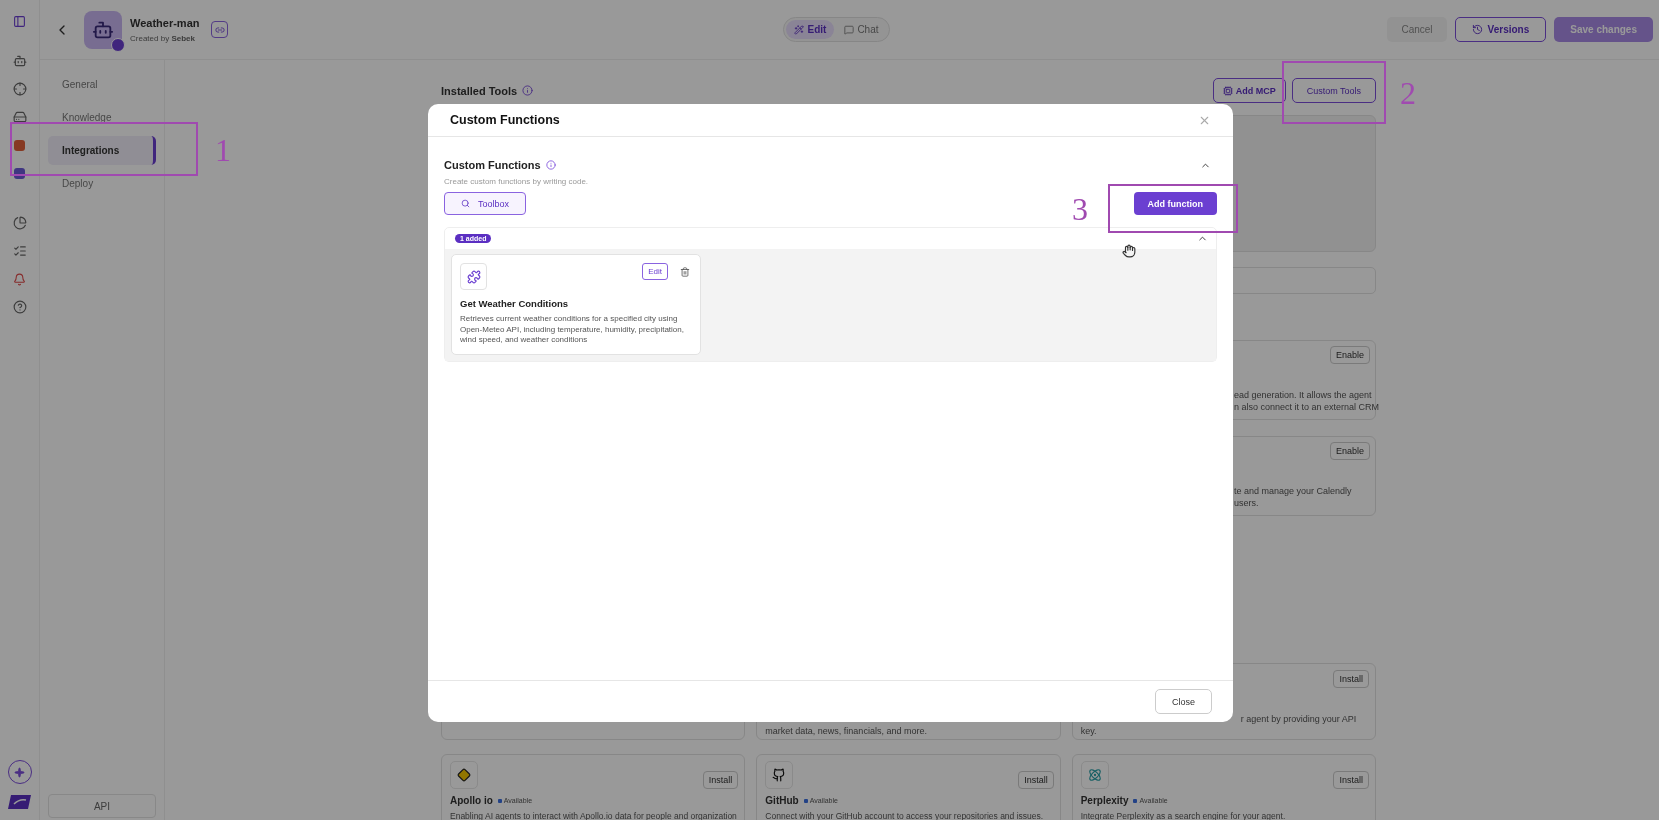 The height and width of the screenshot is (820, 1659). Describe the element at coordinates (1088, 731) in the screenshot. I see `integration-description: key.` at that location.